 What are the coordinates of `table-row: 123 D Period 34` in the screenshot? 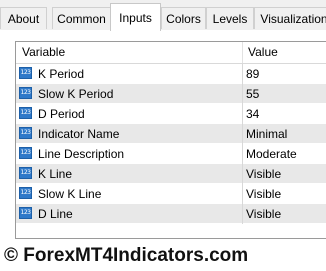 It's located at (171, 114).